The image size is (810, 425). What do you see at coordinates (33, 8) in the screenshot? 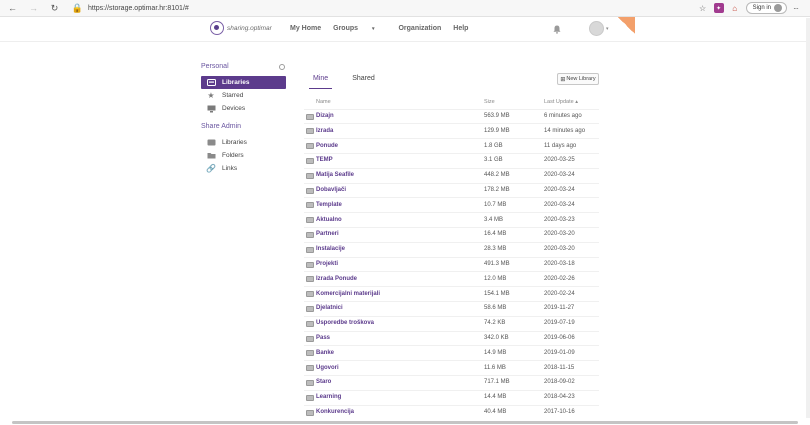
I see `forward-icon: →` at bounding box center [33, 8].